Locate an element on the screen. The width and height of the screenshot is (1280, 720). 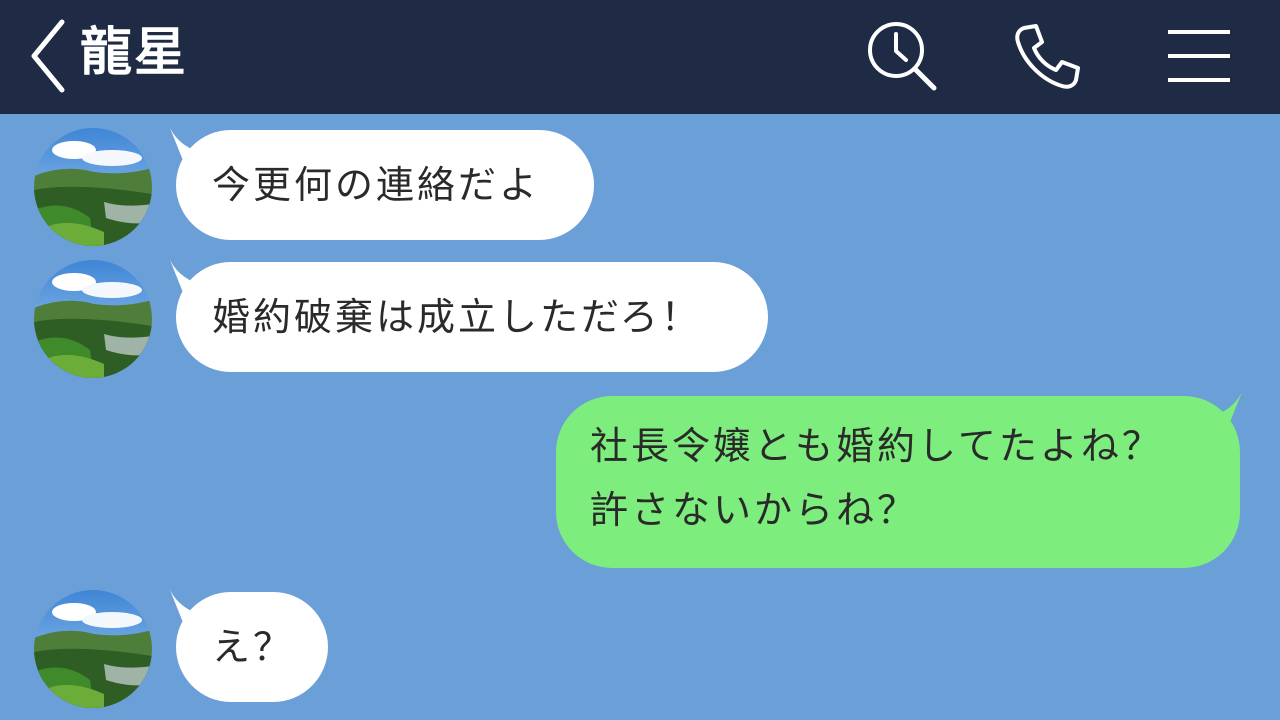
message-bubble-incoming: 今更何の連絡だよ is located at coordinates (385, 185).